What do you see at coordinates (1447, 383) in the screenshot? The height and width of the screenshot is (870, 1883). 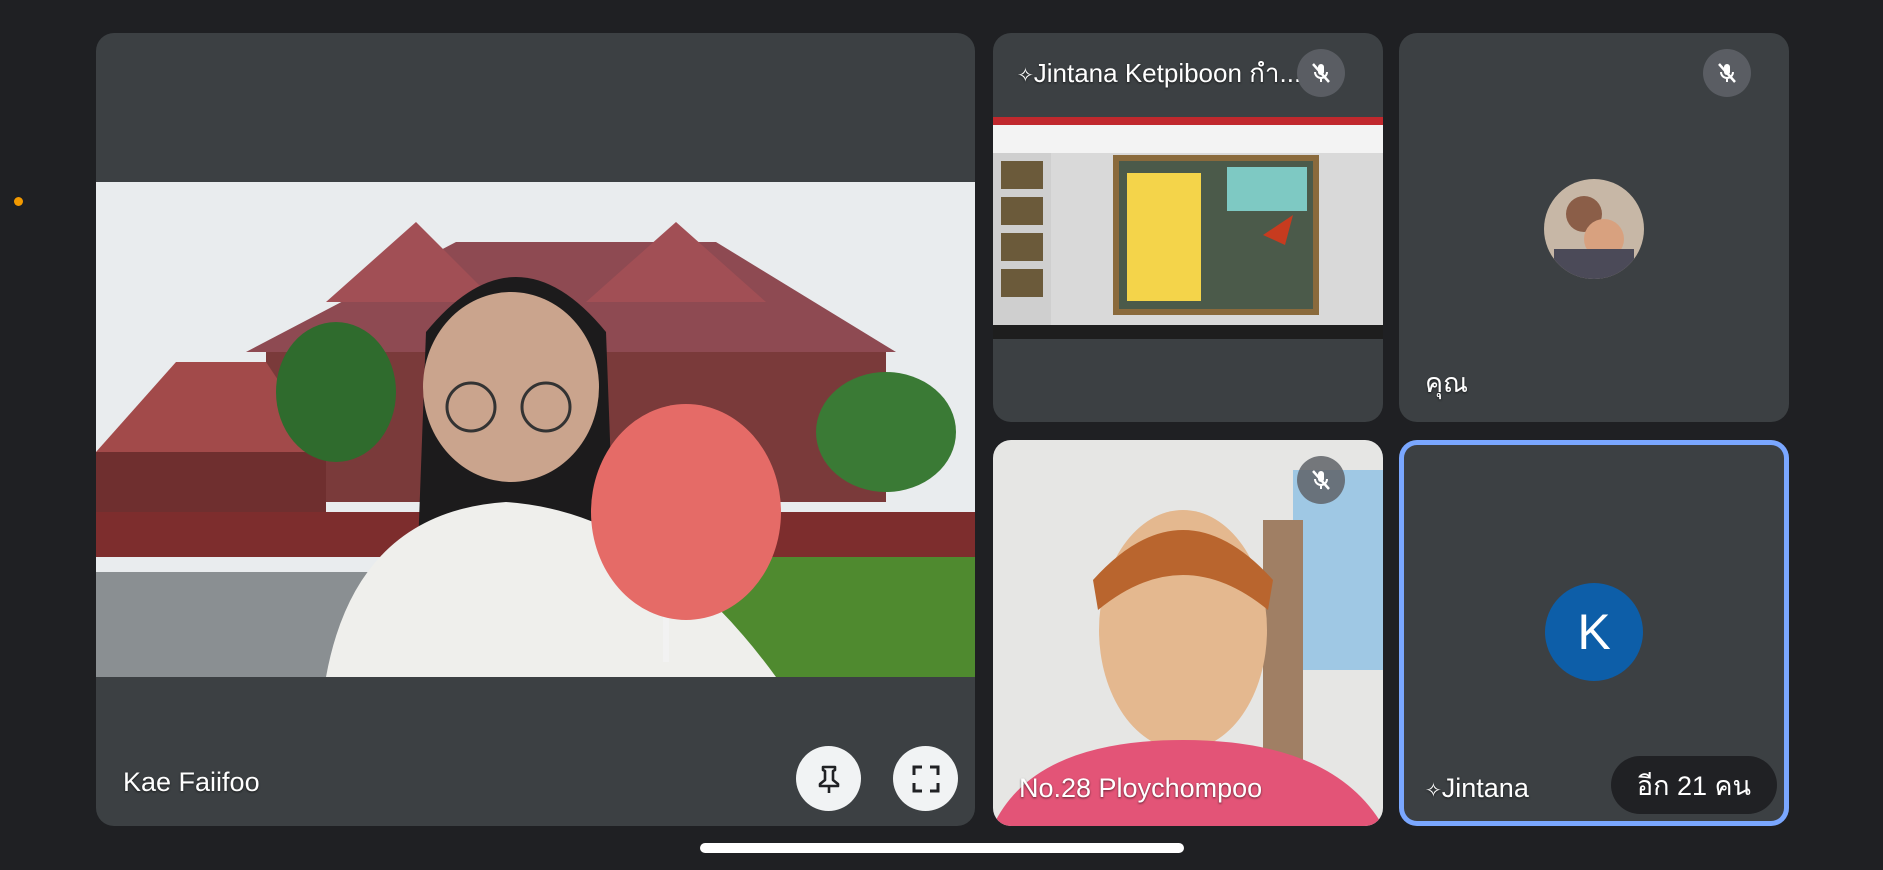 I see `participant-name: คุณ` at bounding box center [1447, 383].